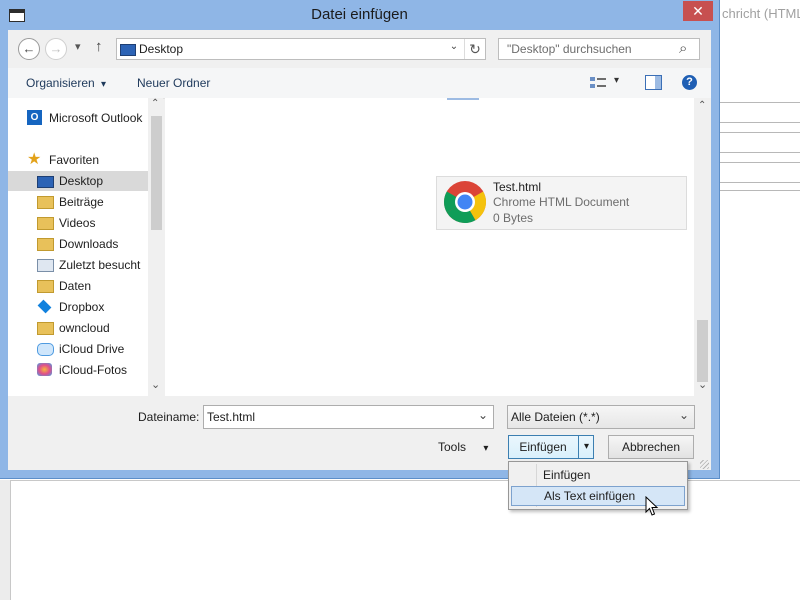 The image size is (800, 600). I want to click on sidebar-item-videos: Videos, so click(78, 223).